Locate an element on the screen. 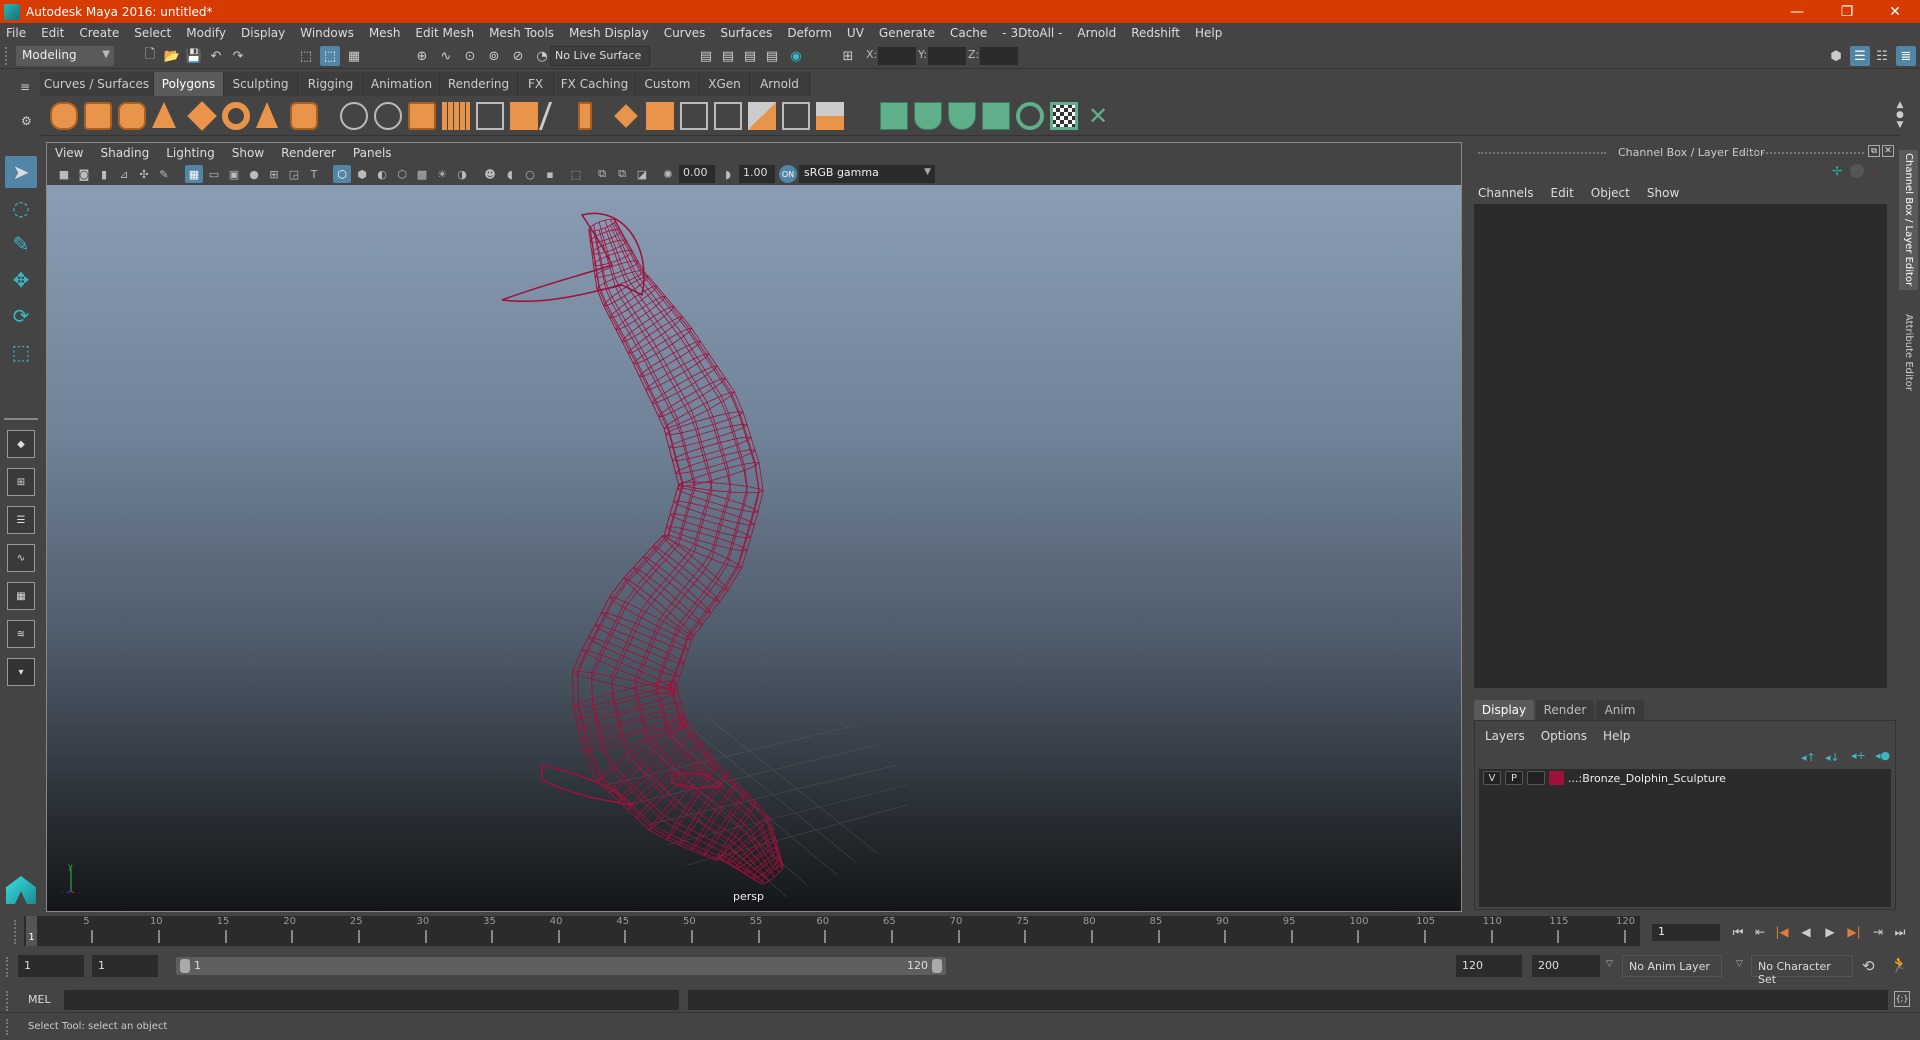 Image resolution: width=1920 pixels, height=1040 pixels. uv-editor-icon is located at coordinates (1064, 116).